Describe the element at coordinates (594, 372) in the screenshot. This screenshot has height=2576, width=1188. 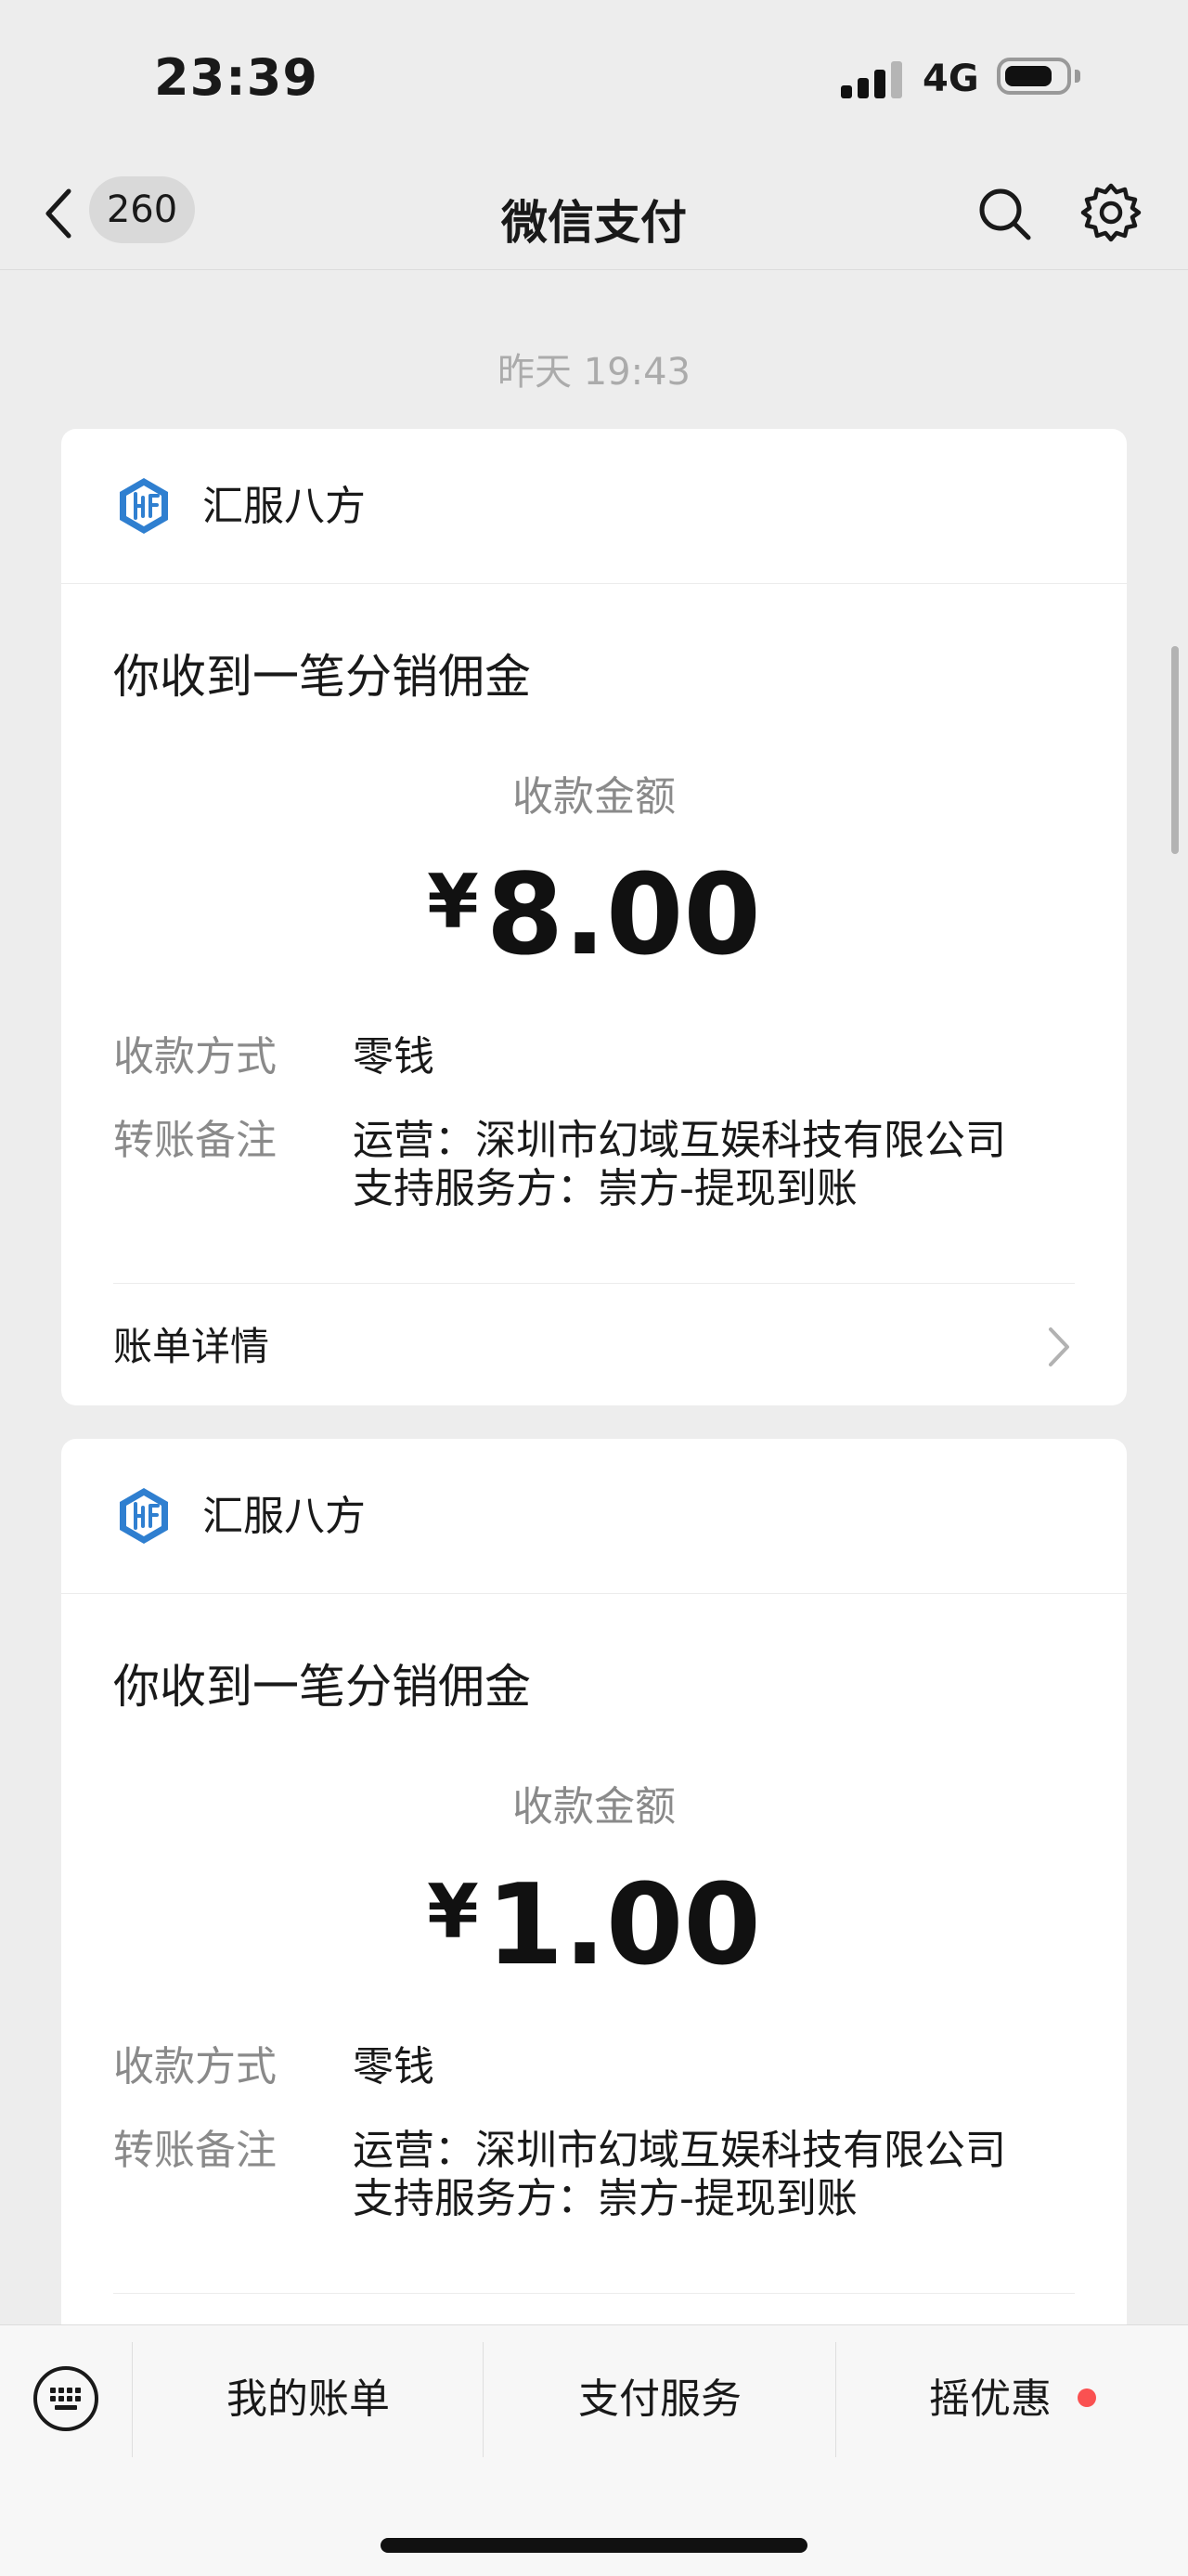
I see `message-timestamp: 昨天 19:43` at that location.